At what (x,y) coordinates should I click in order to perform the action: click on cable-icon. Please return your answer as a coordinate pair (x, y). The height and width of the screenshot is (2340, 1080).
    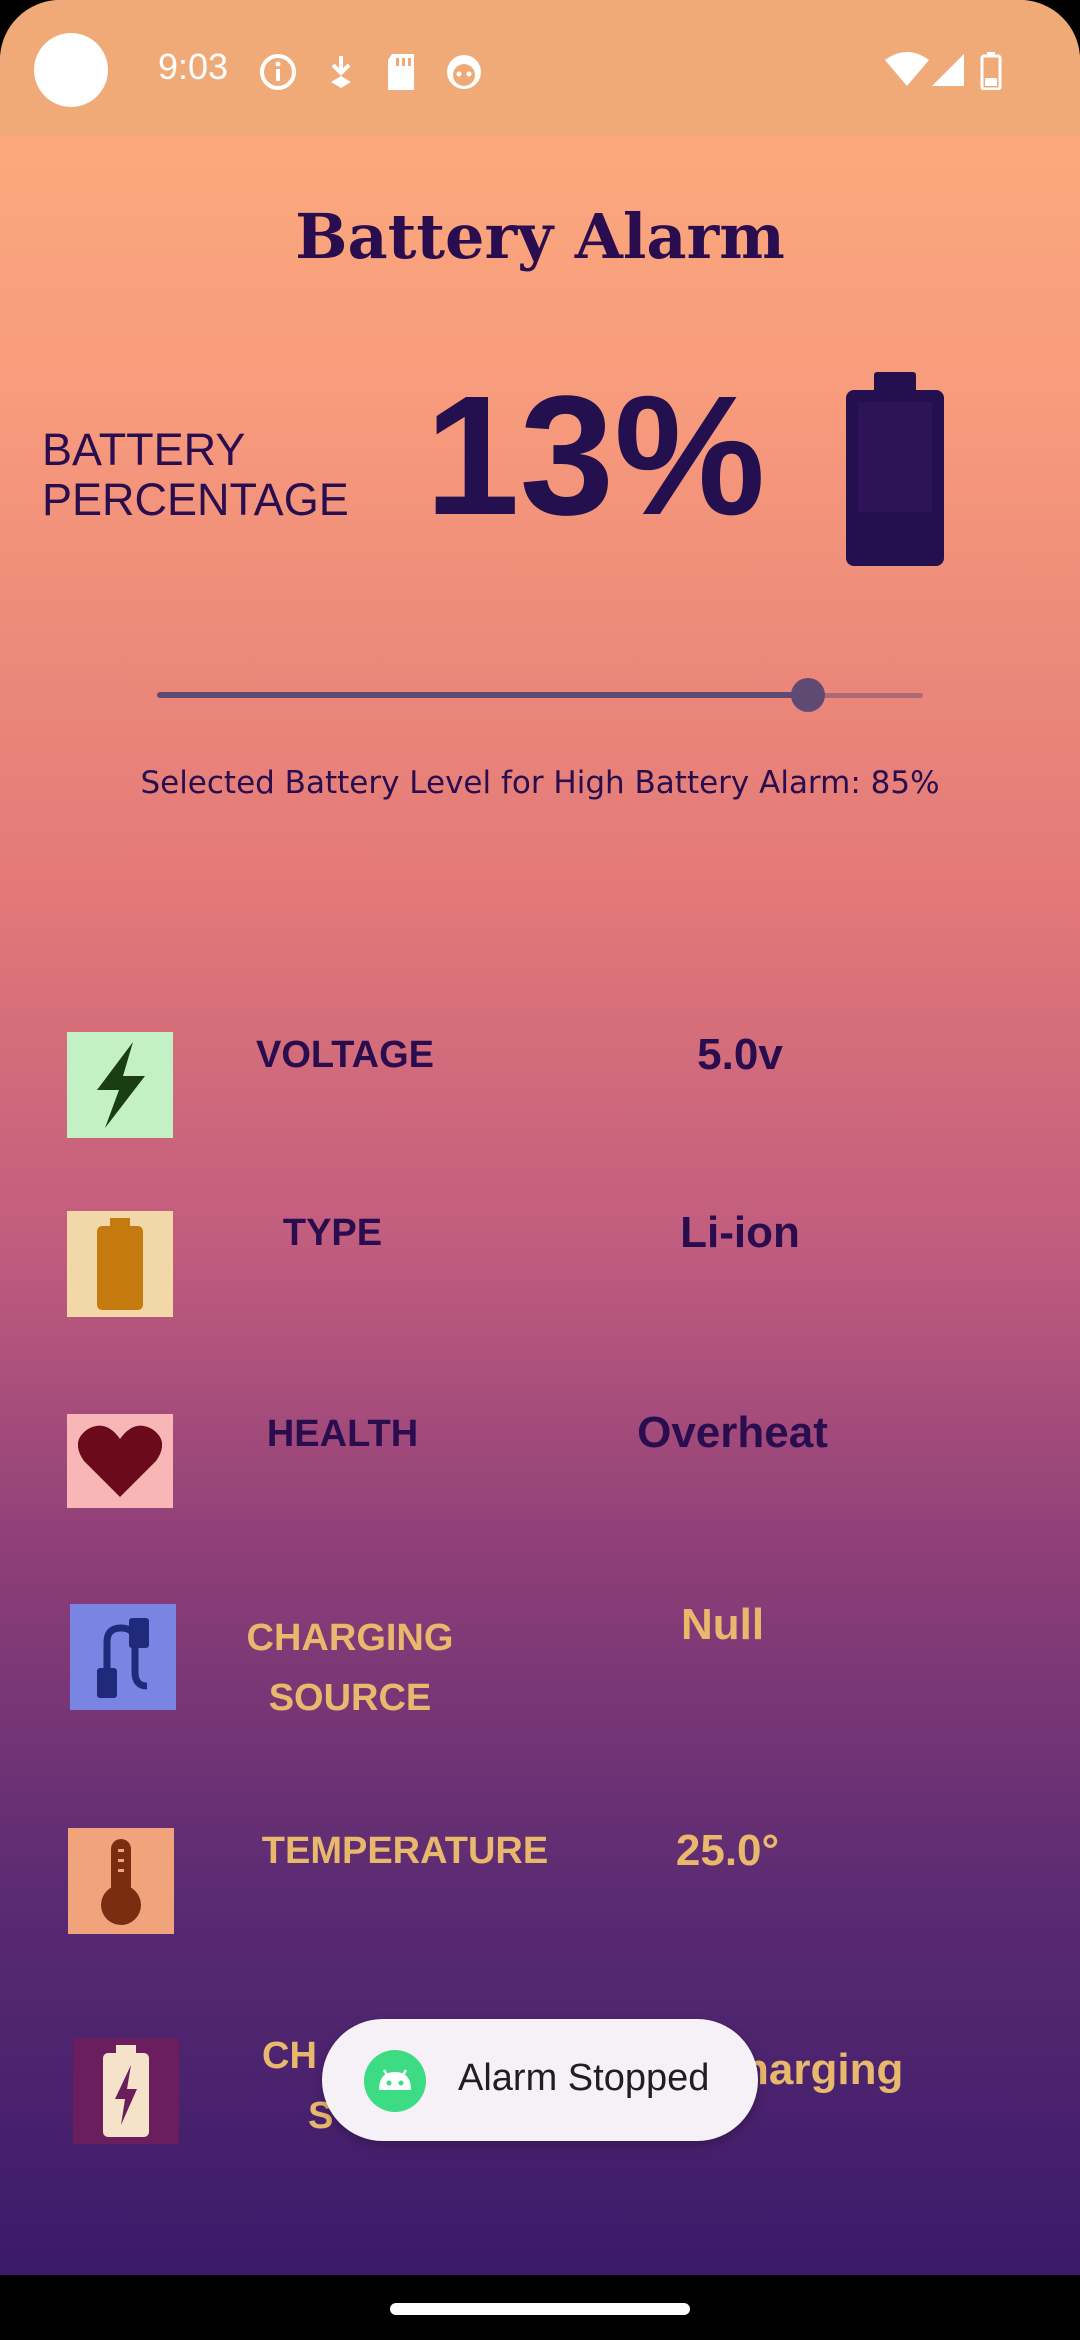
    Looking at the image, I should click on (123, 1657).